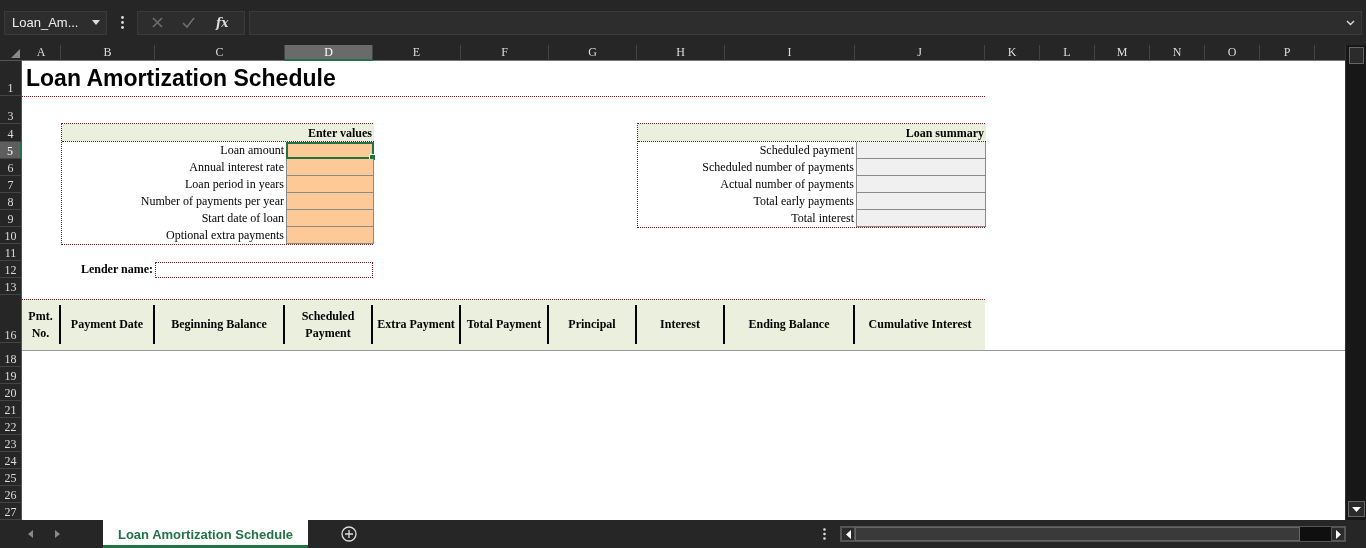 The width and height of the screenshot is (1366, 548). Describe the element at coordinates (96, 22) in the screenshot. I see `dropdown-caret-icon` at that location.